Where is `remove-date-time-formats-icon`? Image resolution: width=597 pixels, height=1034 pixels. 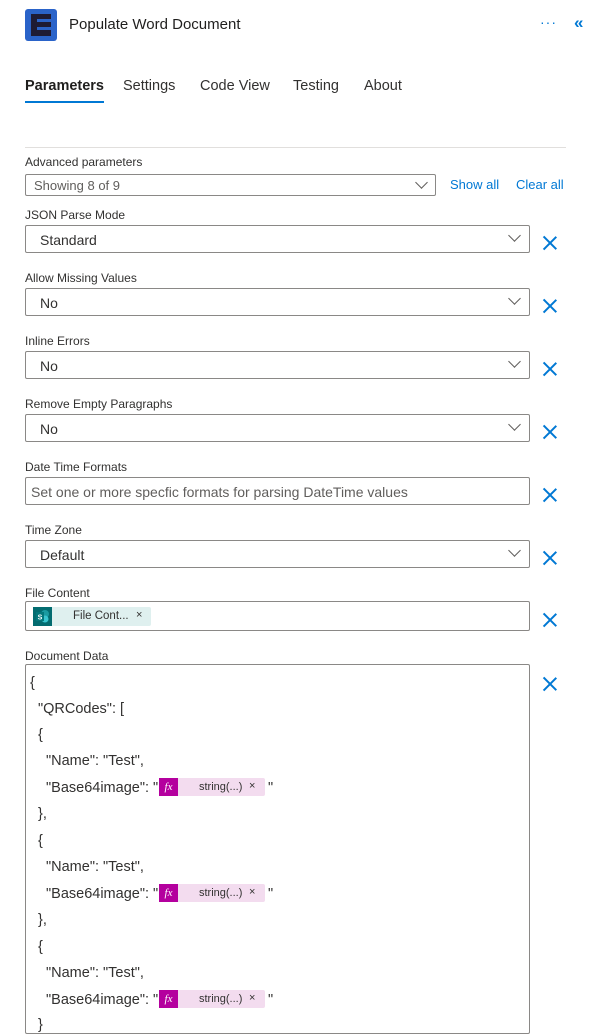 remove-date-time-formats-icon is located at coordinates (550, 495).